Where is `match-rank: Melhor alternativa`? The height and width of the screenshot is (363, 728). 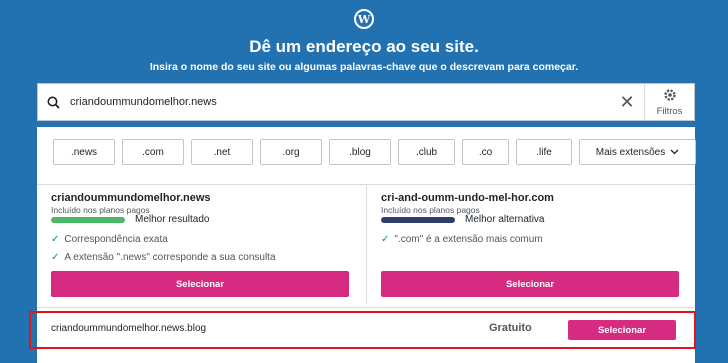
match-rank: Melhor alternativa is located at coordinates (462, 219).